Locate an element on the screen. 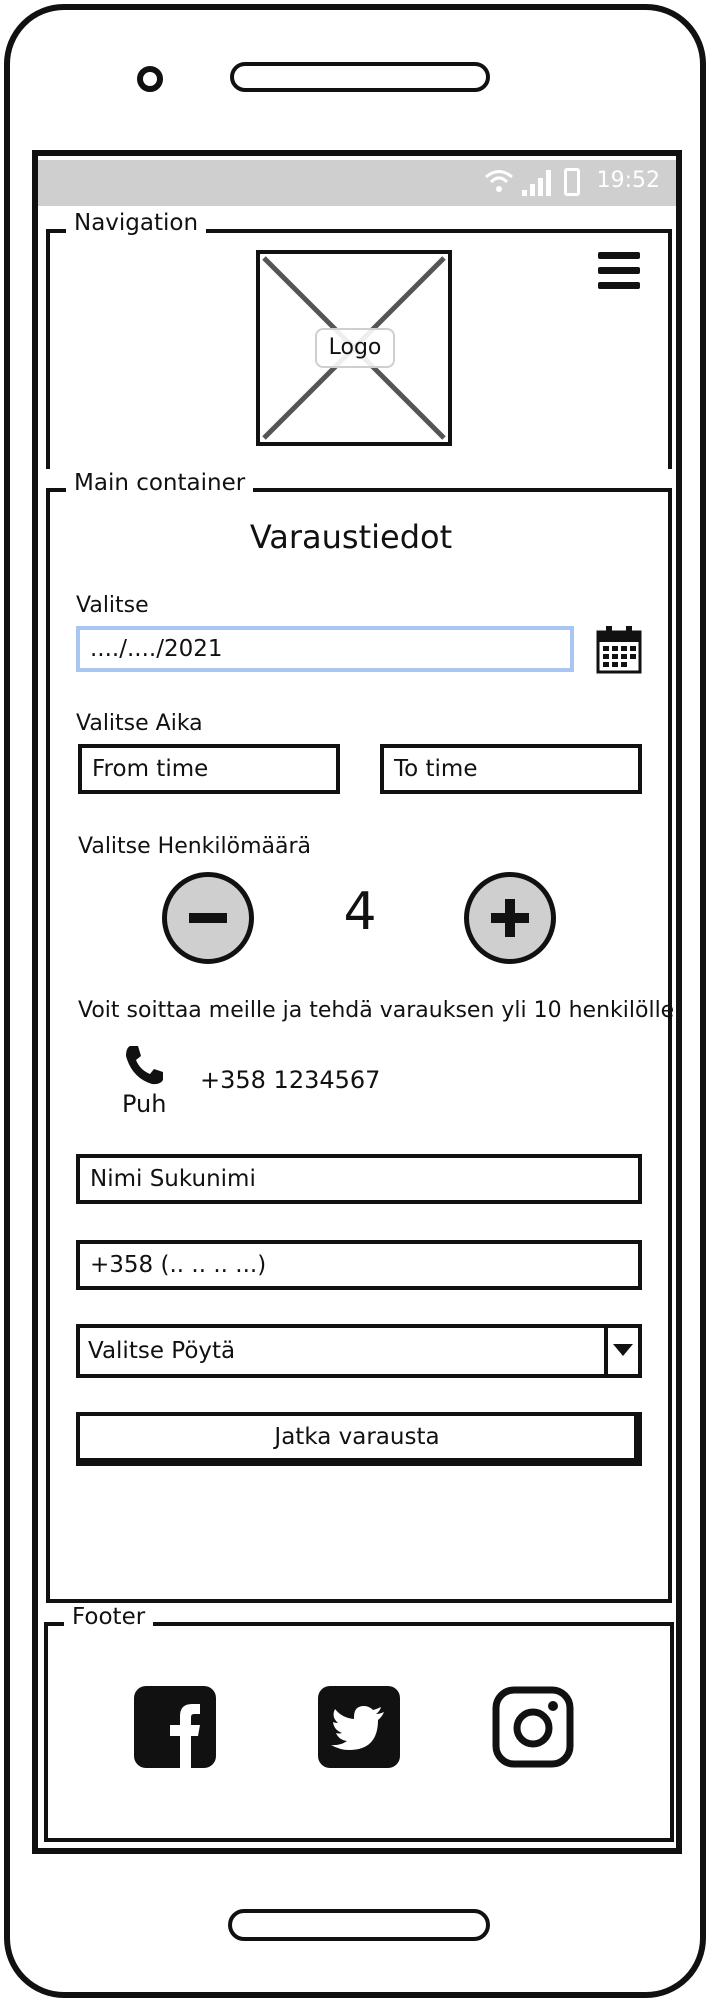 Image resolution: width=712 pixels, height=2004 pixels. calendar-icon is located at coordinates (619, 649).